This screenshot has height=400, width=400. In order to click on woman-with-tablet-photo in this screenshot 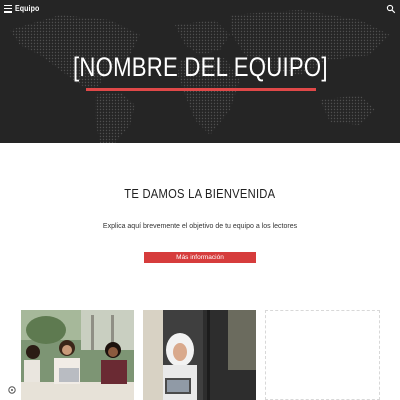, I will do `click(199, 355)`.